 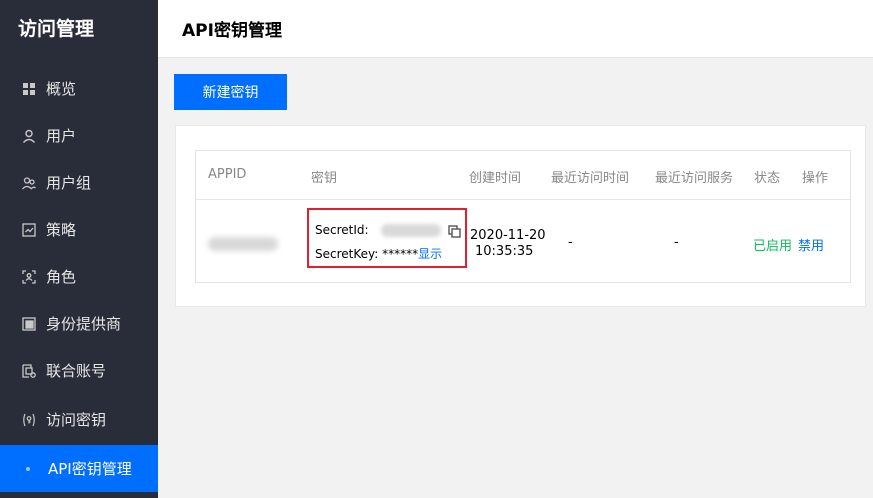 I want to click on sidebar-item-label: 用户, so click(x=61, y=136).